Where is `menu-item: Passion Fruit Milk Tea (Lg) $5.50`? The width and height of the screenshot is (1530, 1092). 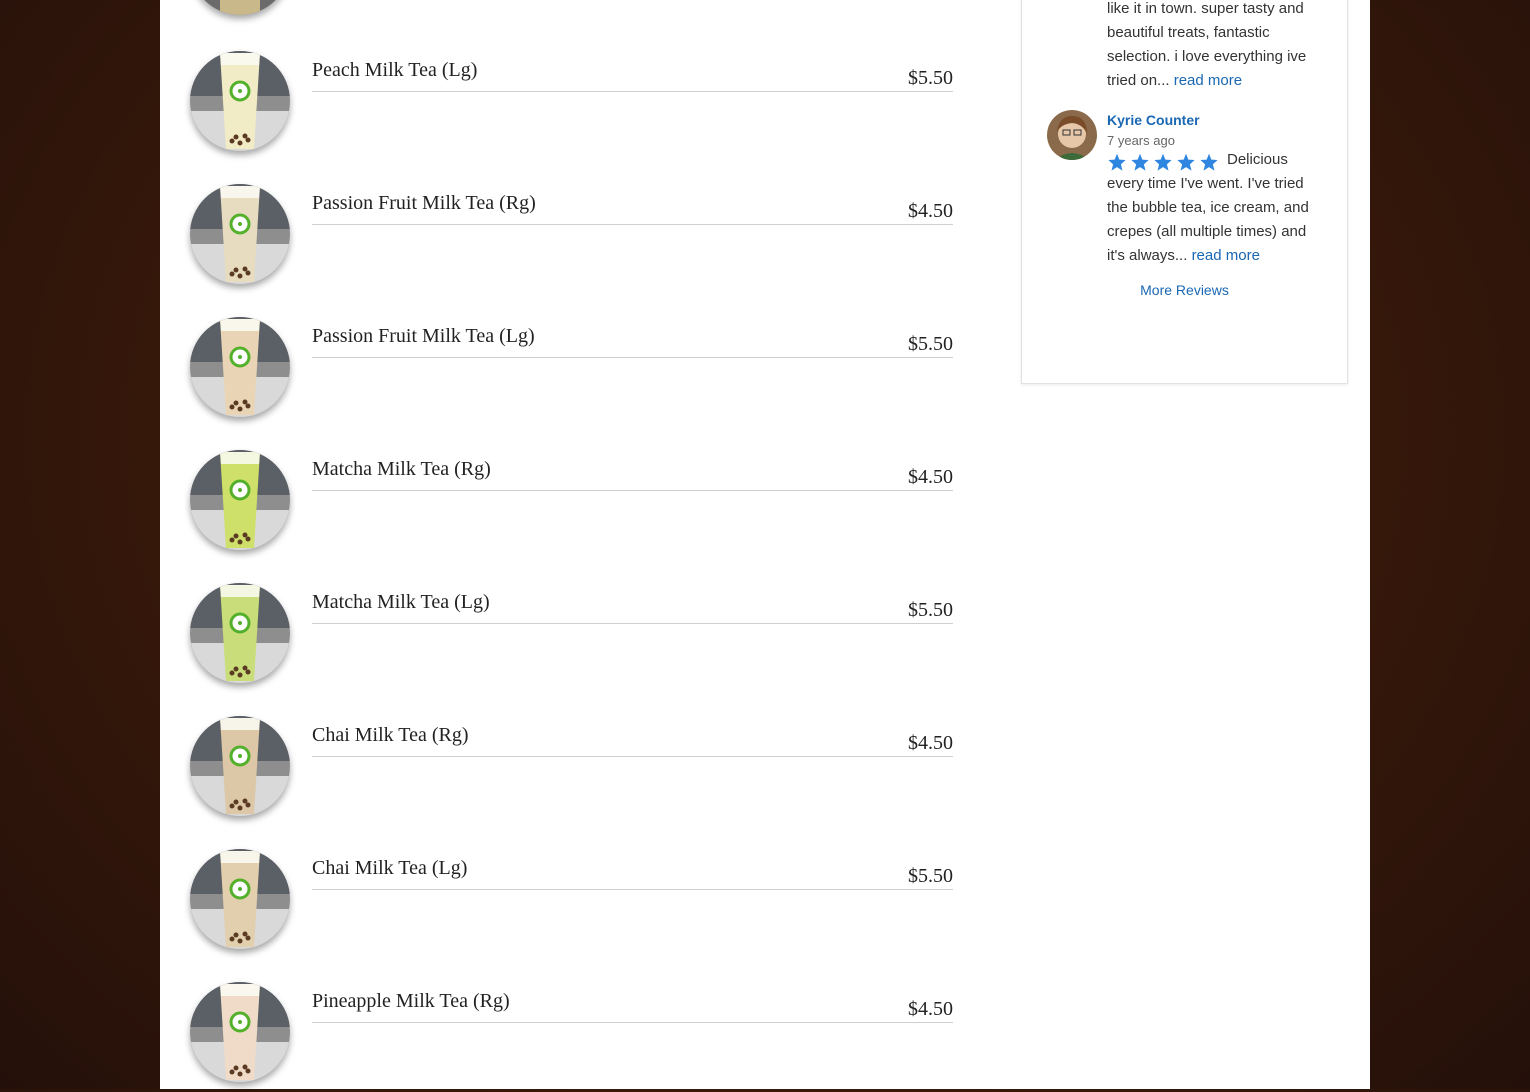 menu-item: Passion Fruit Milk Tea (Lg) $5.50 is located at coordinates (573, 372).